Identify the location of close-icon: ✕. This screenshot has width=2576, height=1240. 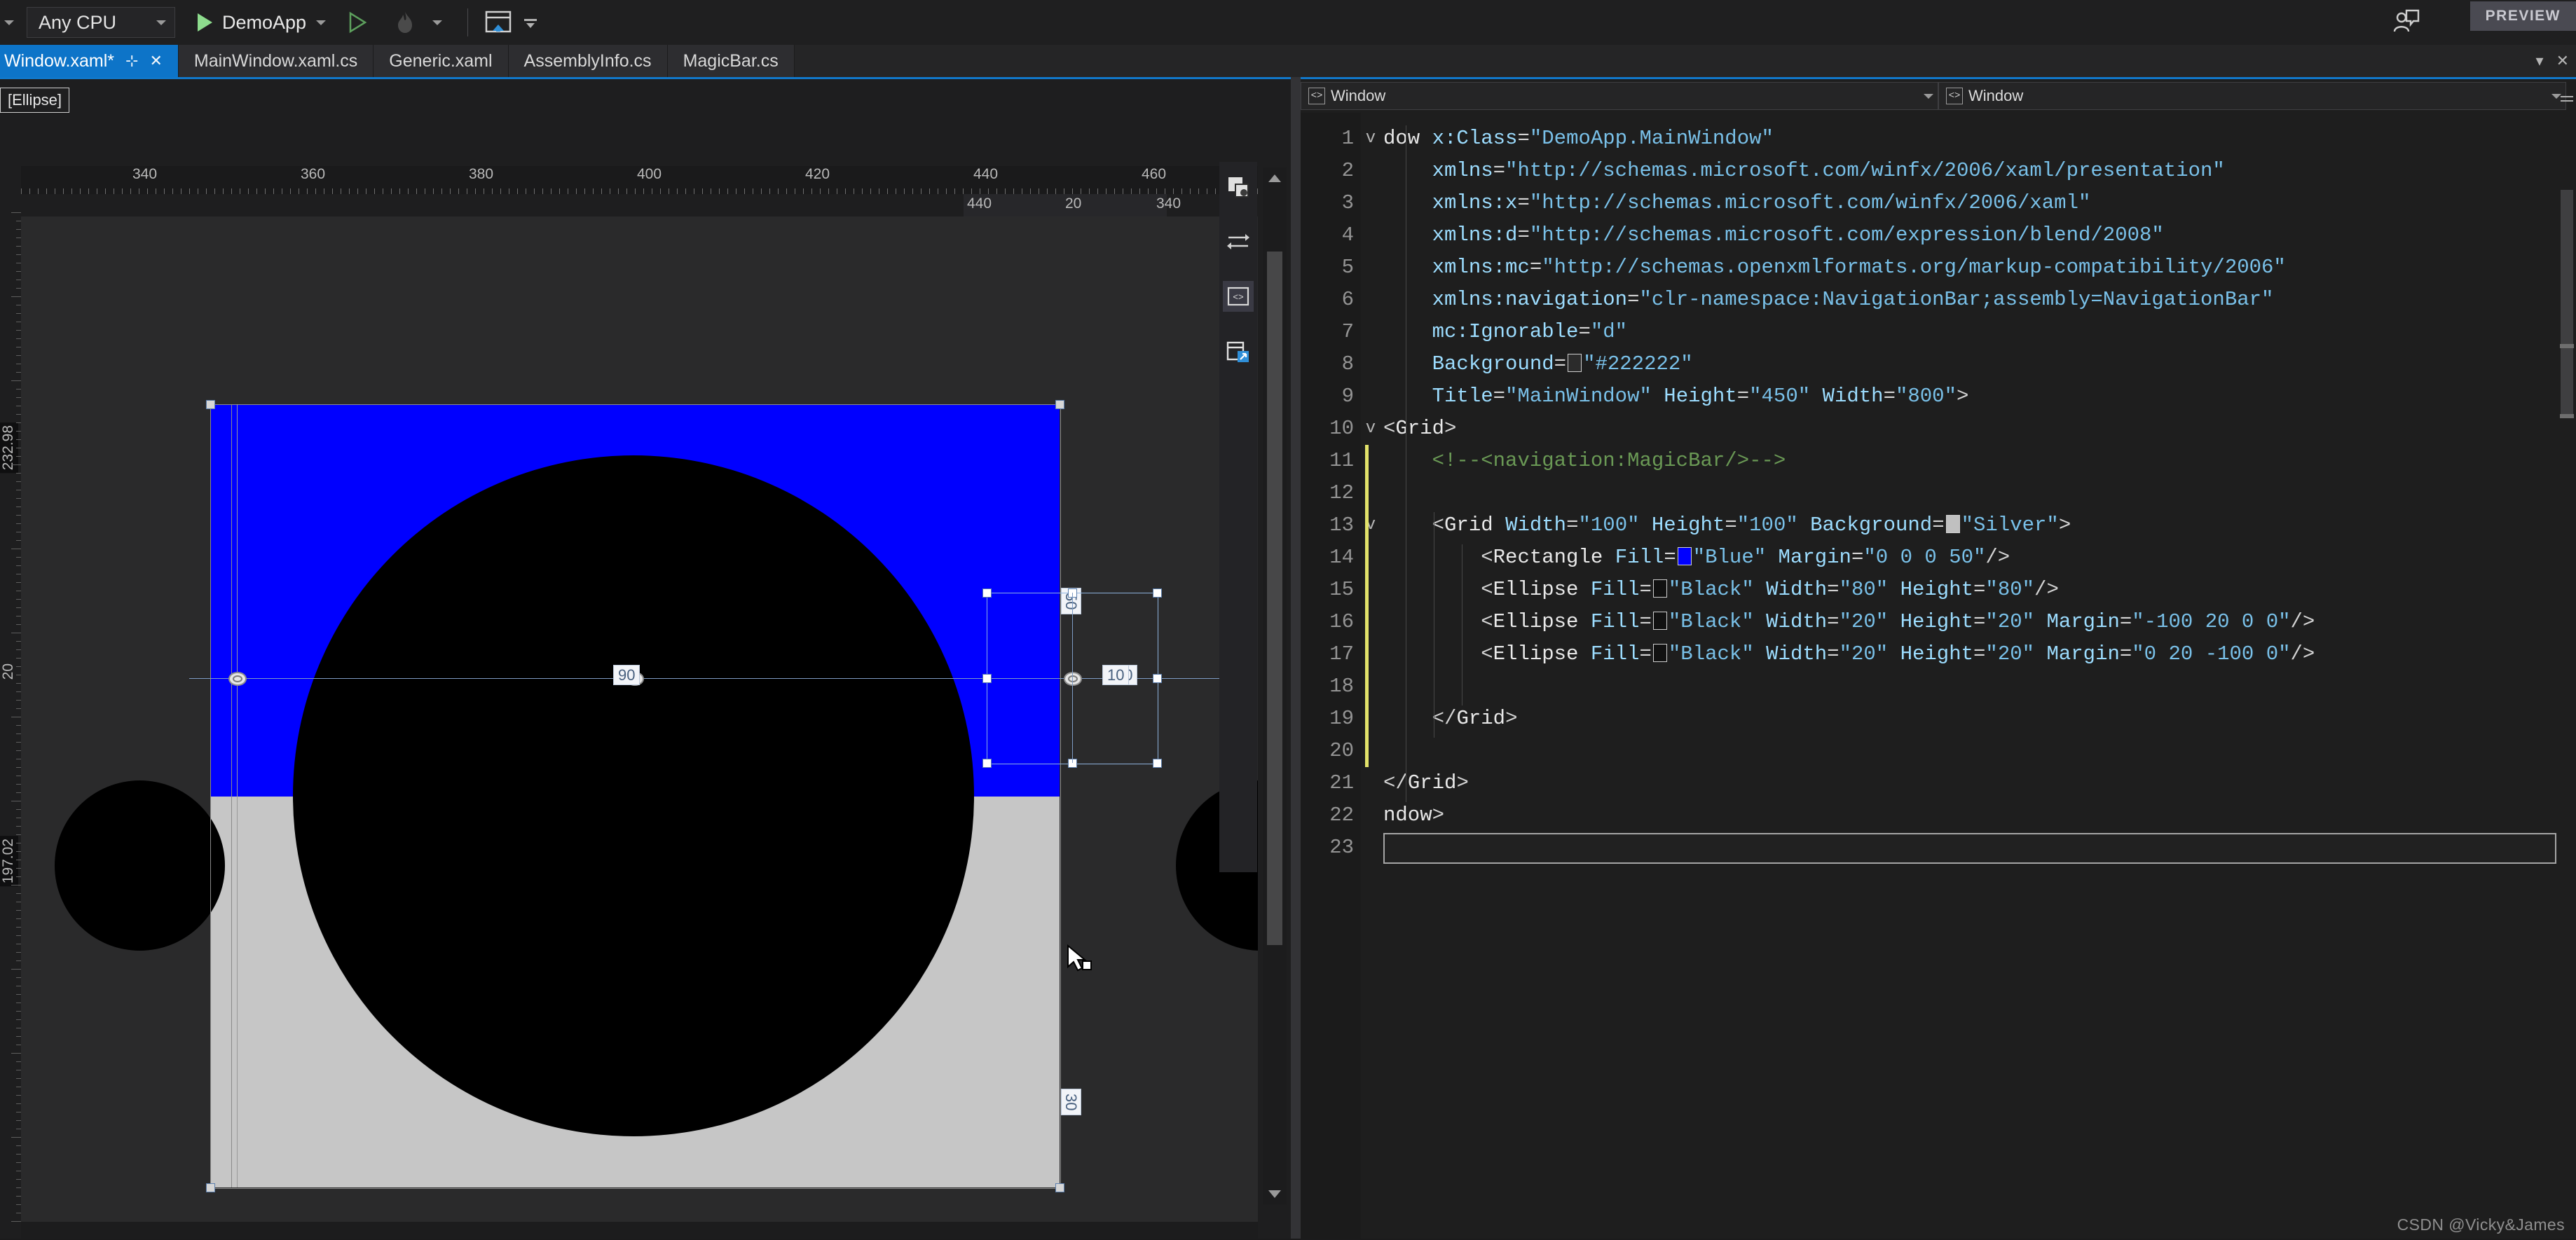
(155, 61).